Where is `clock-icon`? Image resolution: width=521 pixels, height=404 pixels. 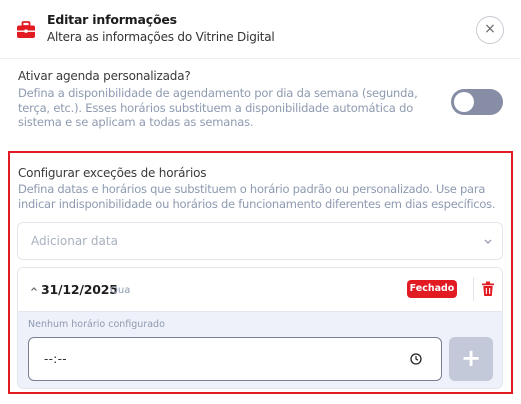
clock-icon is located at coordinates (416, 359).